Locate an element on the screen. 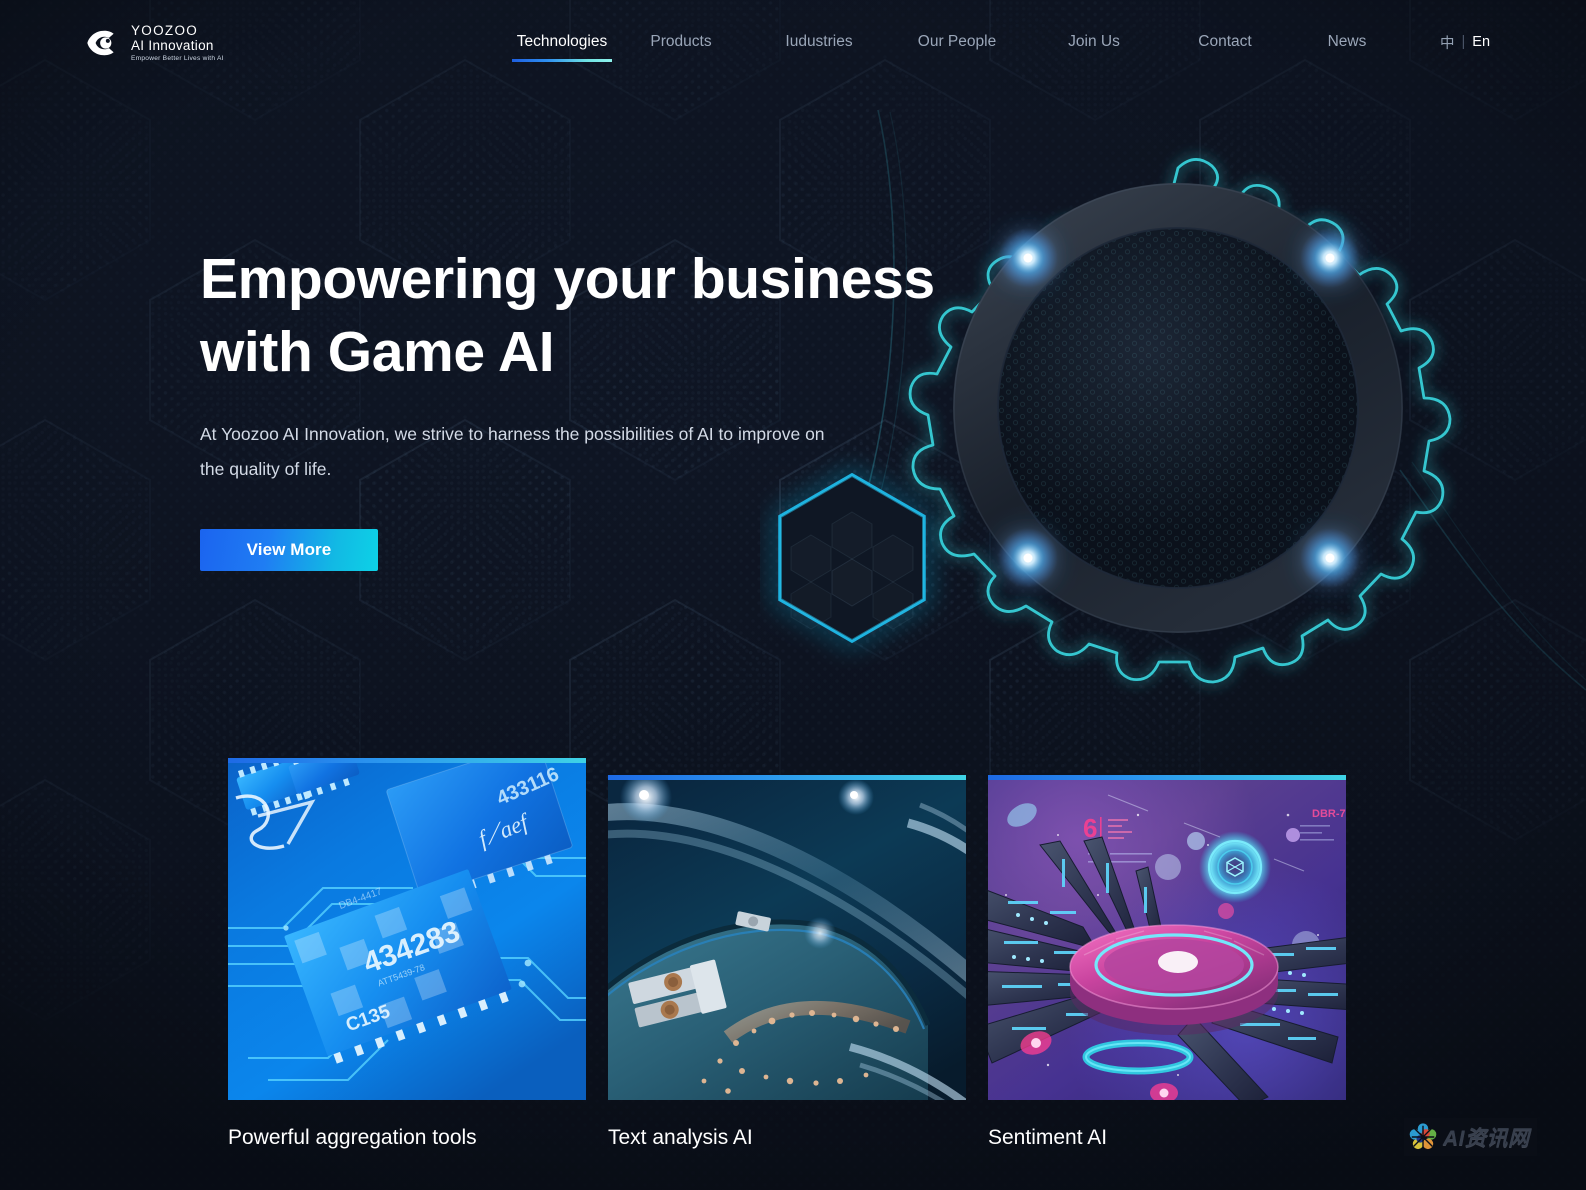 This screenshot has width=1586, height=1190. view-more-button: View More is located at coordinates (289, 549).